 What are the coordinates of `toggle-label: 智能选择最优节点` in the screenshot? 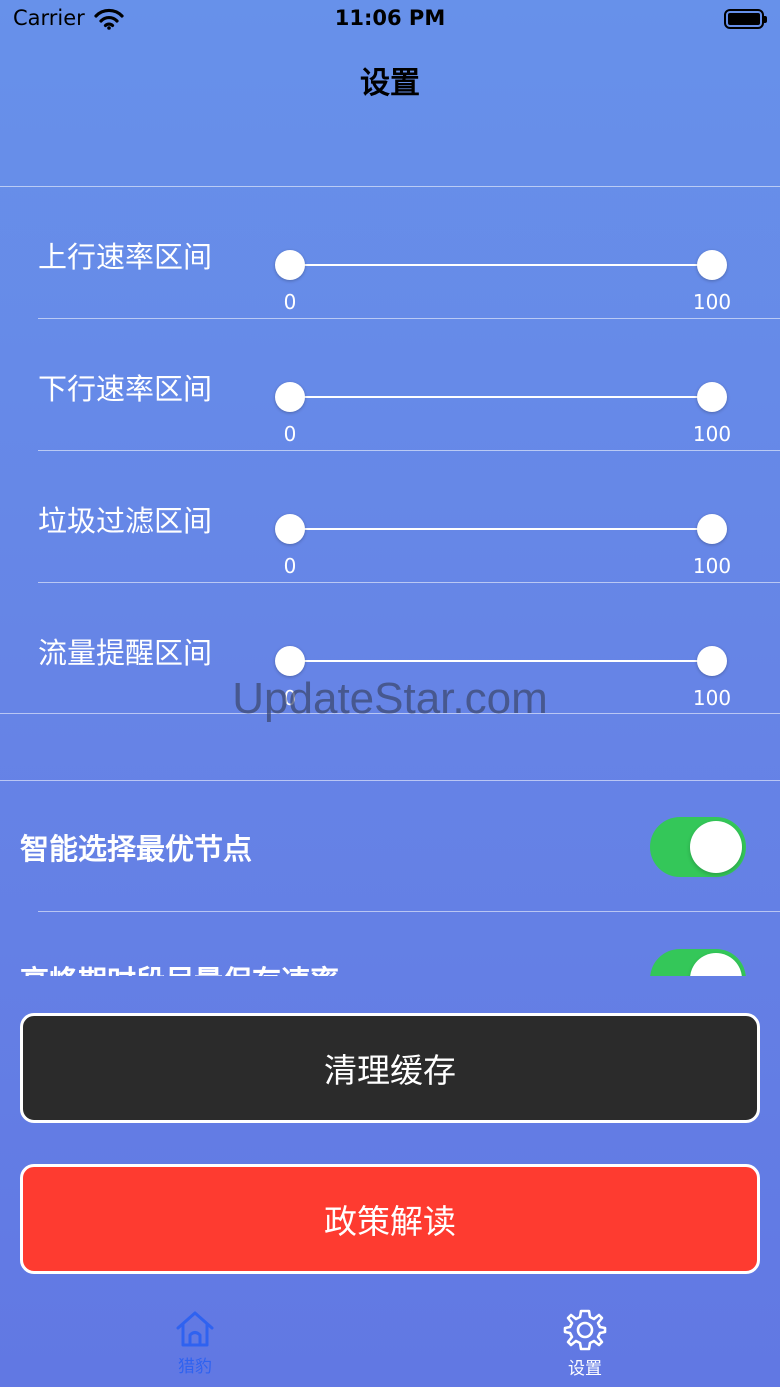 It's located at (136, 849).